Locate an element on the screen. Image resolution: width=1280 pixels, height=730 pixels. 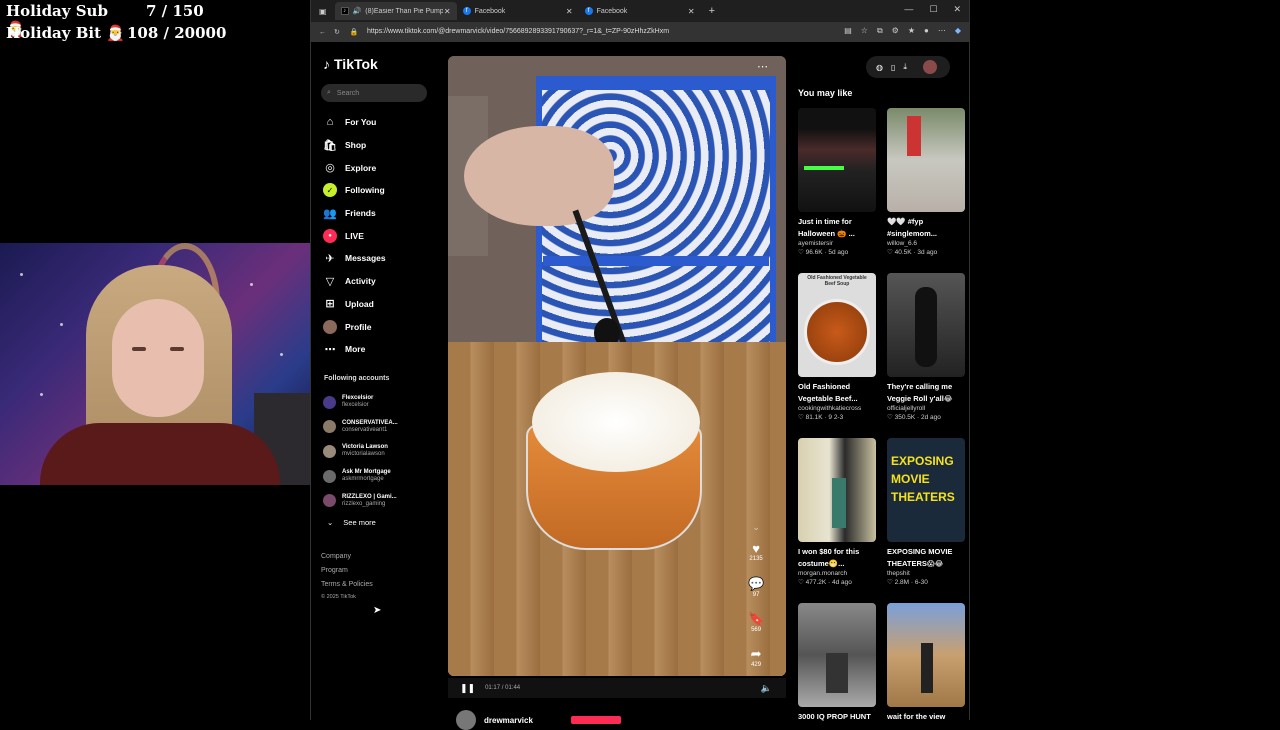
tab-facebook-2: f Facebook ✕ is located at coordinates (640, 11).